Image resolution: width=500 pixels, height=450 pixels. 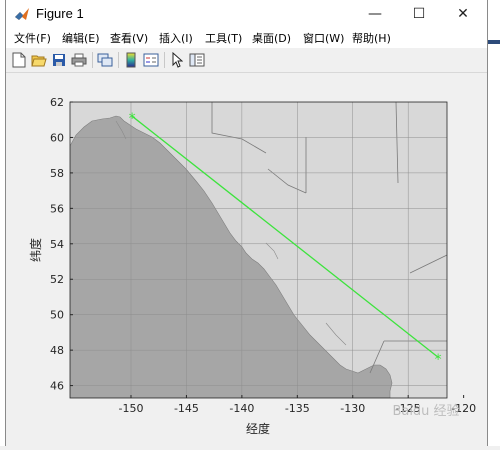 I want to click on matlab-logo-icon, so click(x=22, y=14).